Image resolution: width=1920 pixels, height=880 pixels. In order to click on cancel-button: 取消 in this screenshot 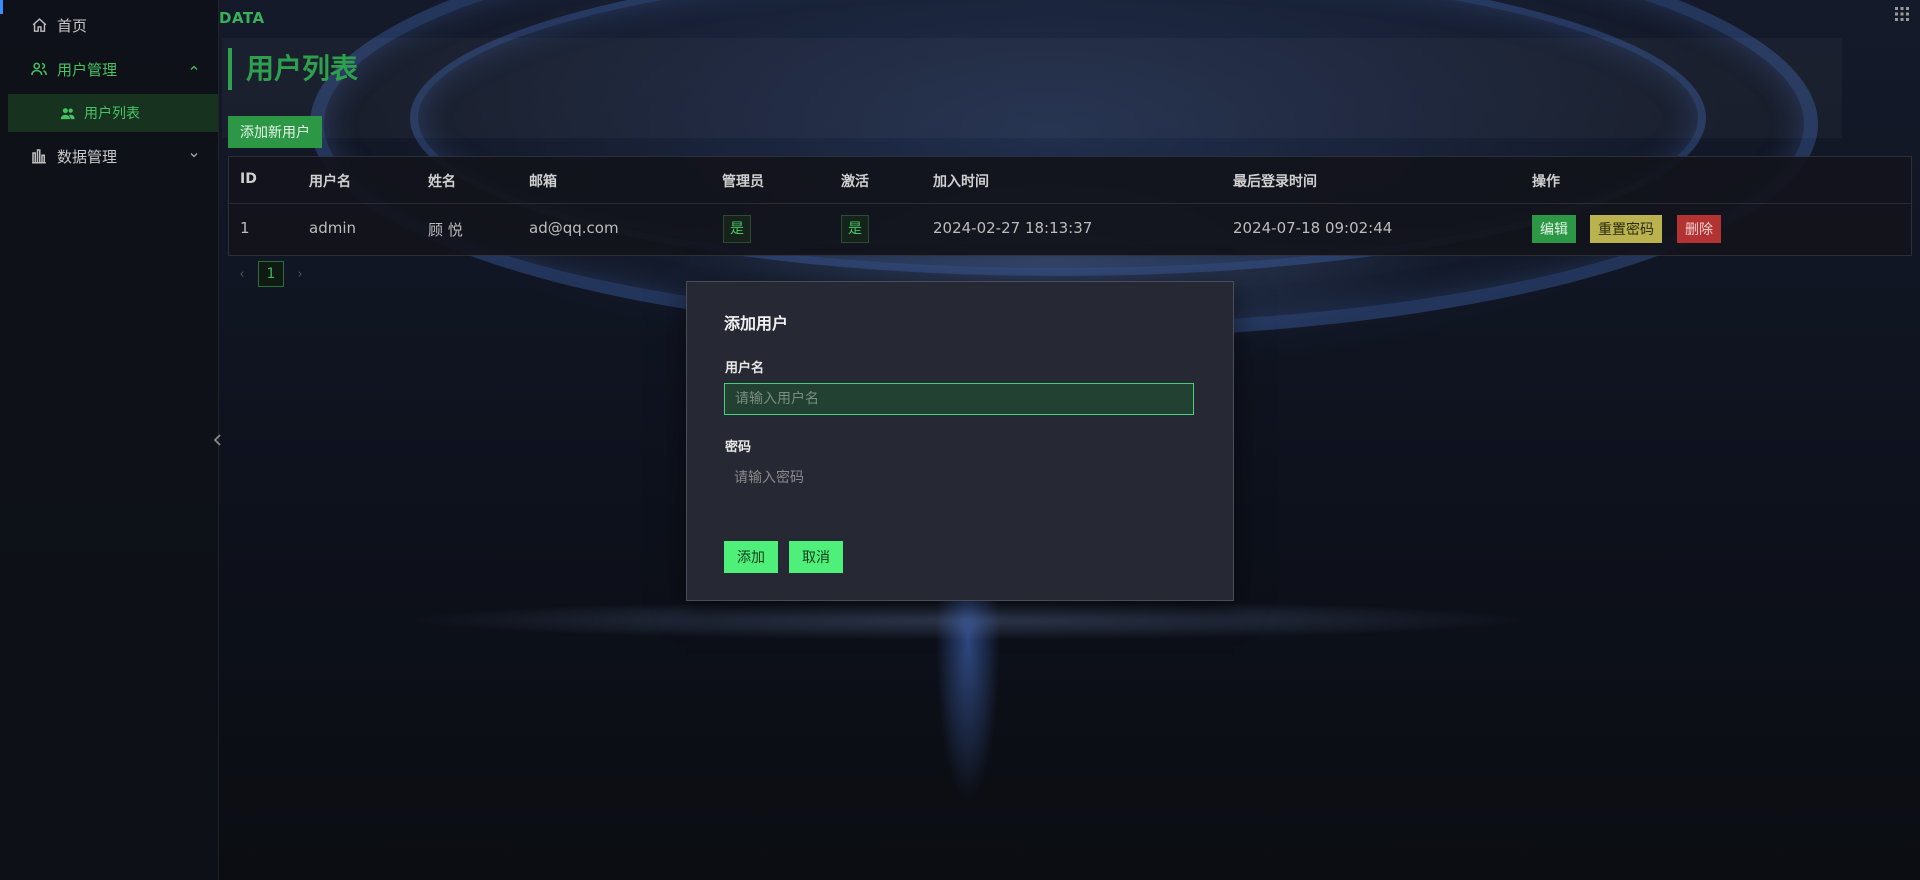, I will do `click(816, 557)`.